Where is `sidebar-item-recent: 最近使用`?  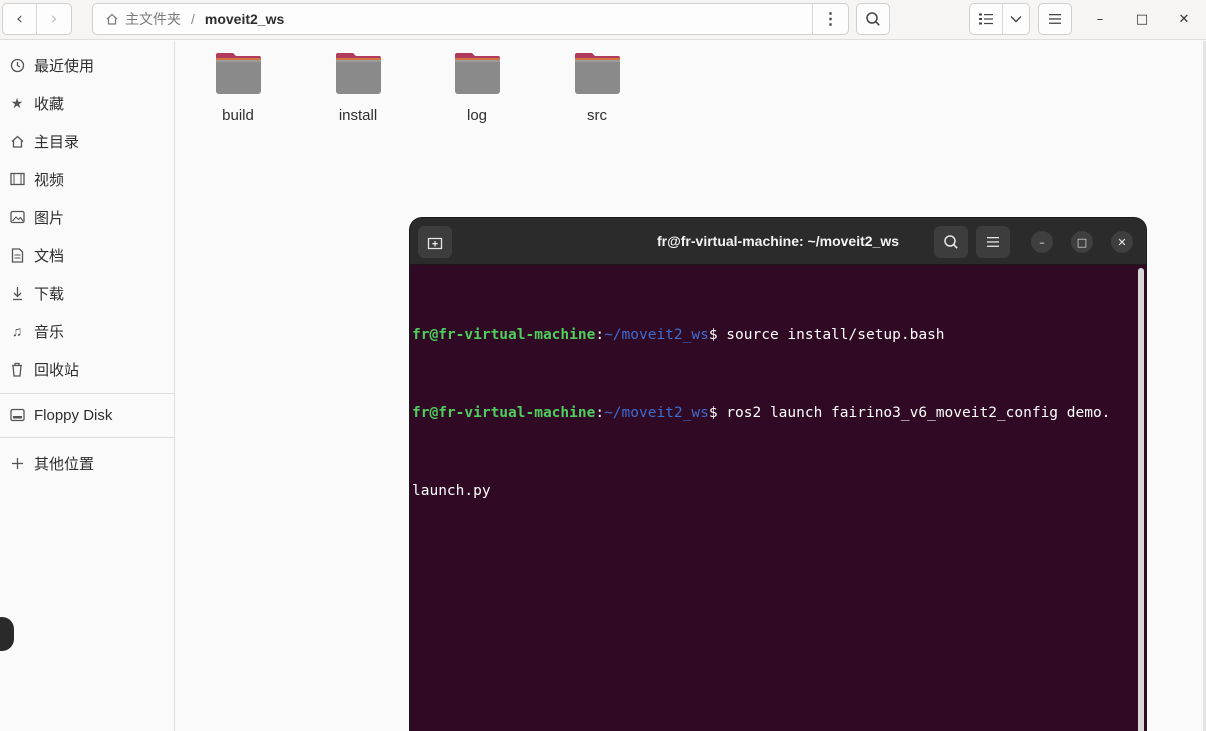
sidebar-item-recent: 最近使用 is located at coordinates (87, 65).